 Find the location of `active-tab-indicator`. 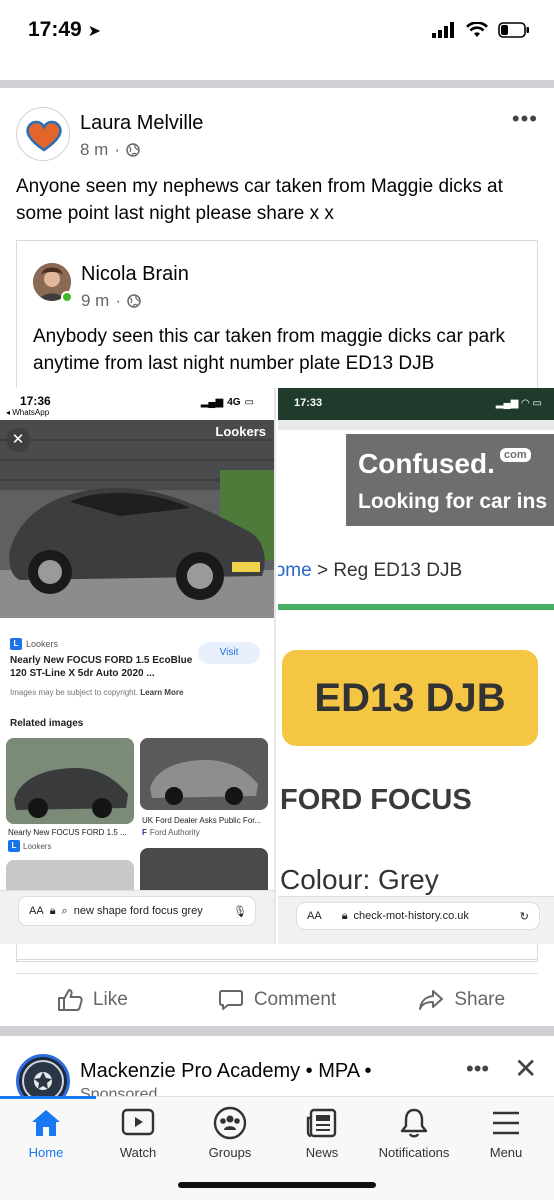

active-tab-indicator is located at coordinates (48, 1097).